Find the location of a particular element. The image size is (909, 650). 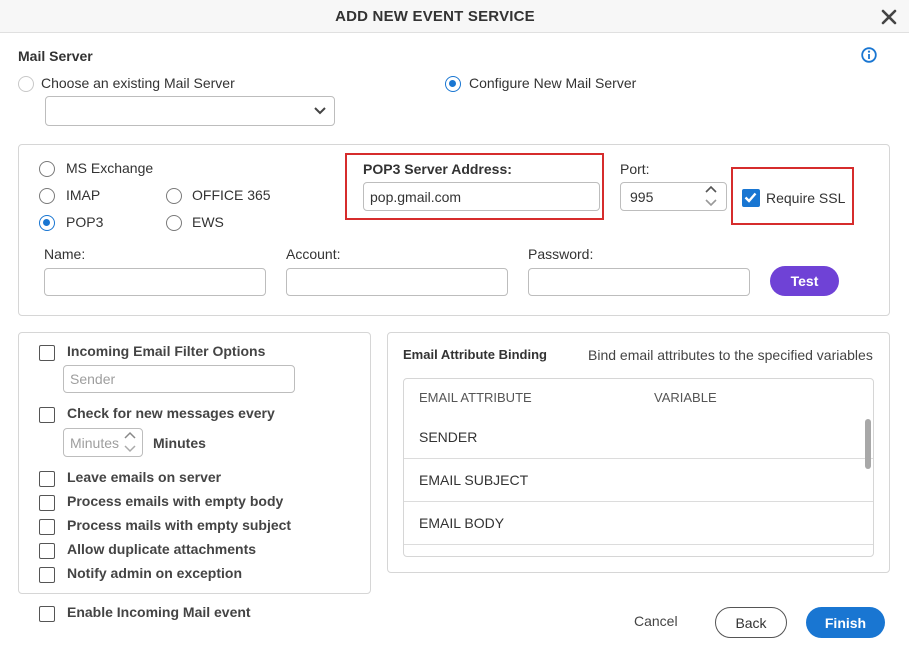

account-input is located at coordinates (397, 282).